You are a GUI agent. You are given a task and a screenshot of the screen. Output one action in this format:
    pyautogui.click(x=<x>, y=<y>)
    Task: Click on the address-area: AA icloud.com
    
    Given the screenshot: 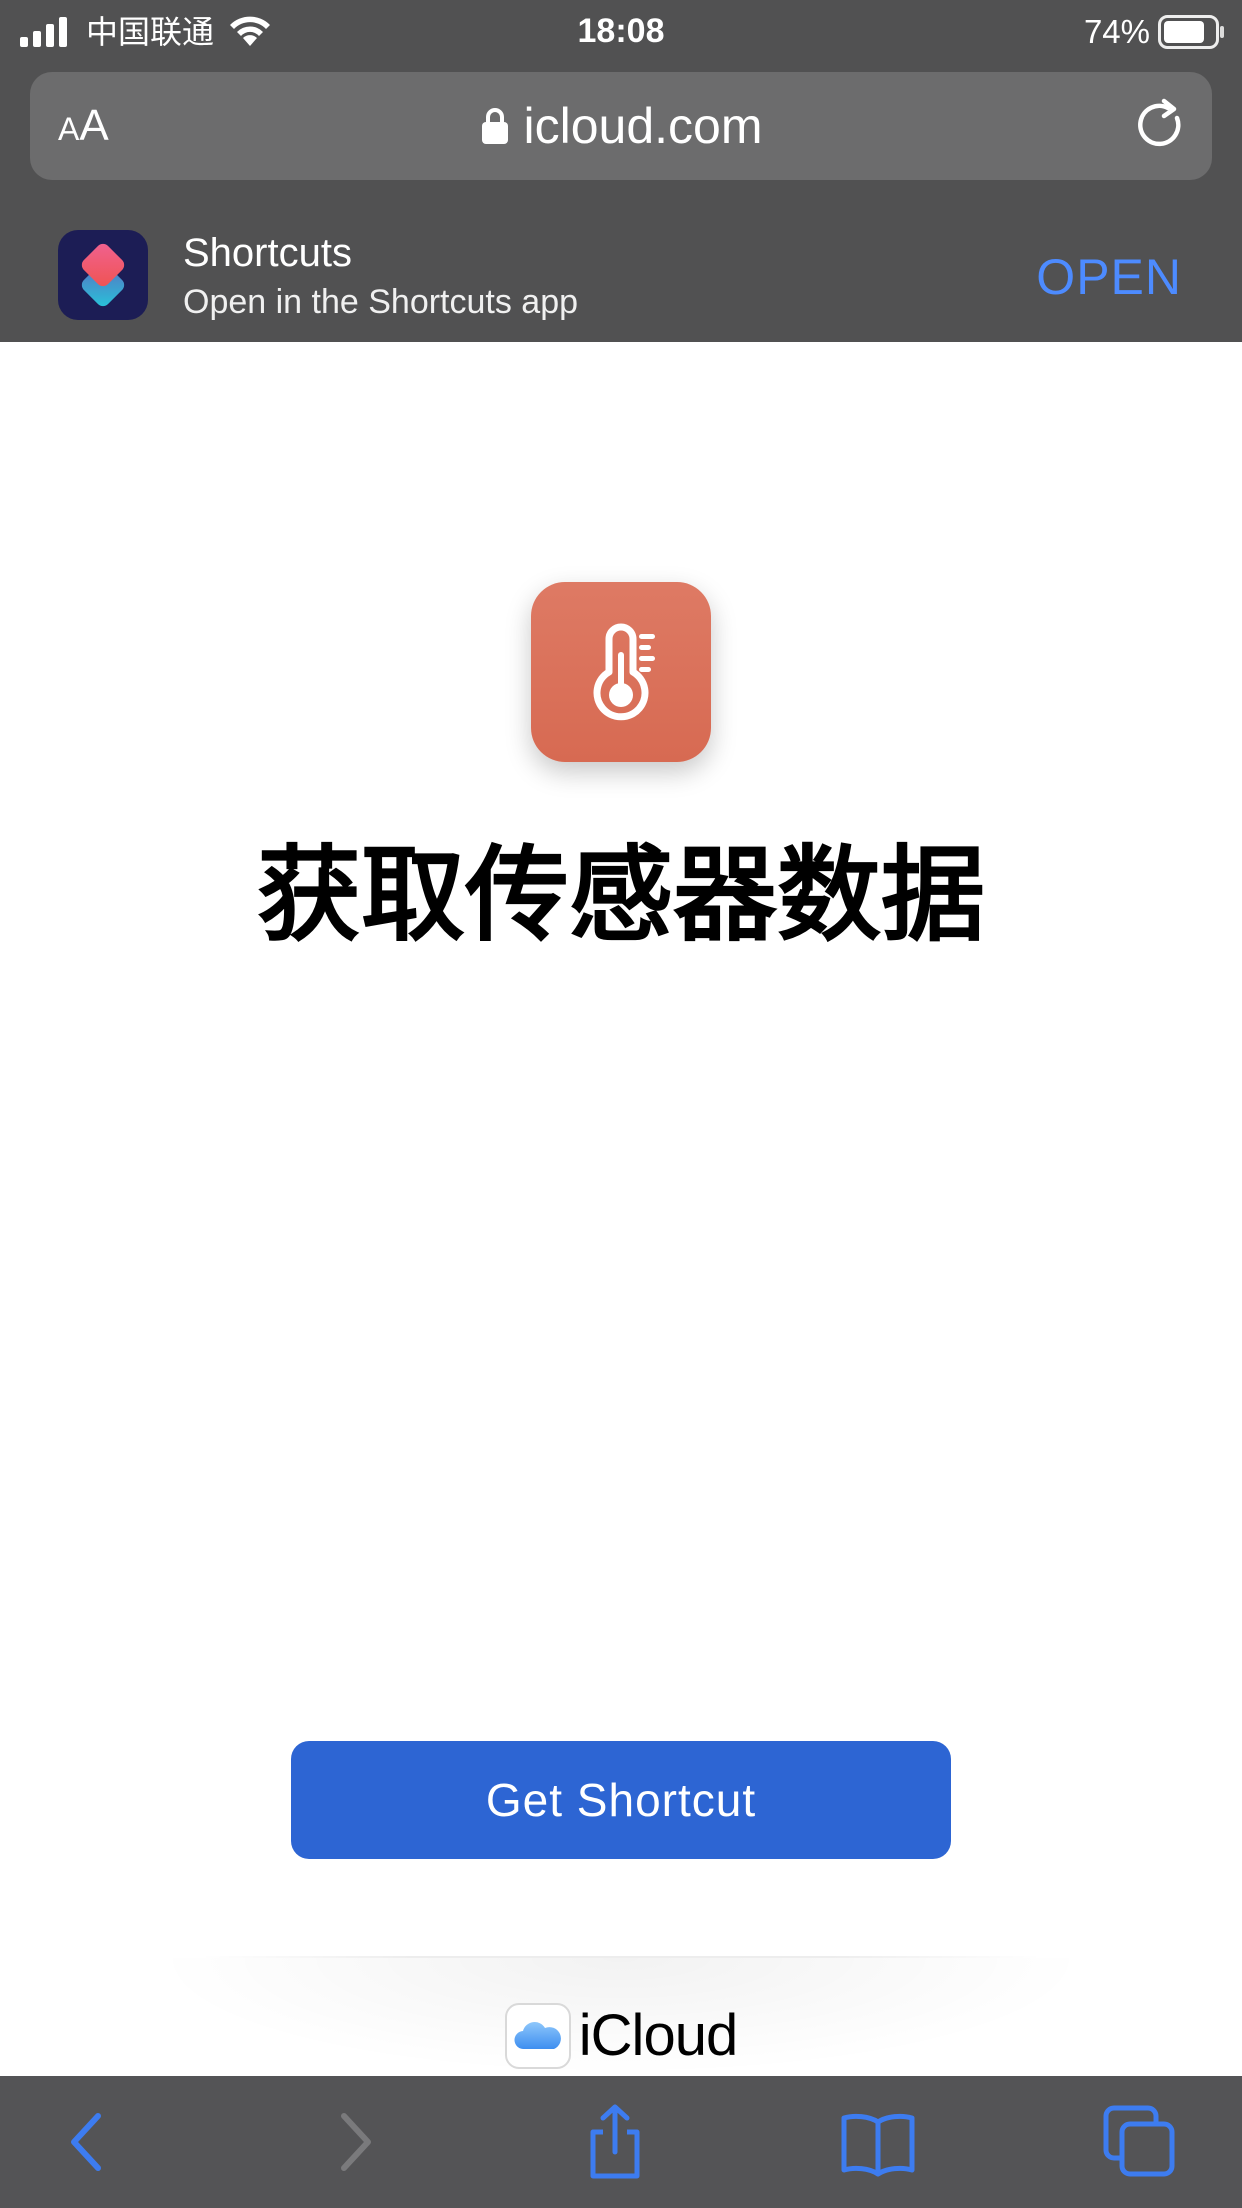 What is the action you would take?
    pyautogui.click(x=621, y=127)
    